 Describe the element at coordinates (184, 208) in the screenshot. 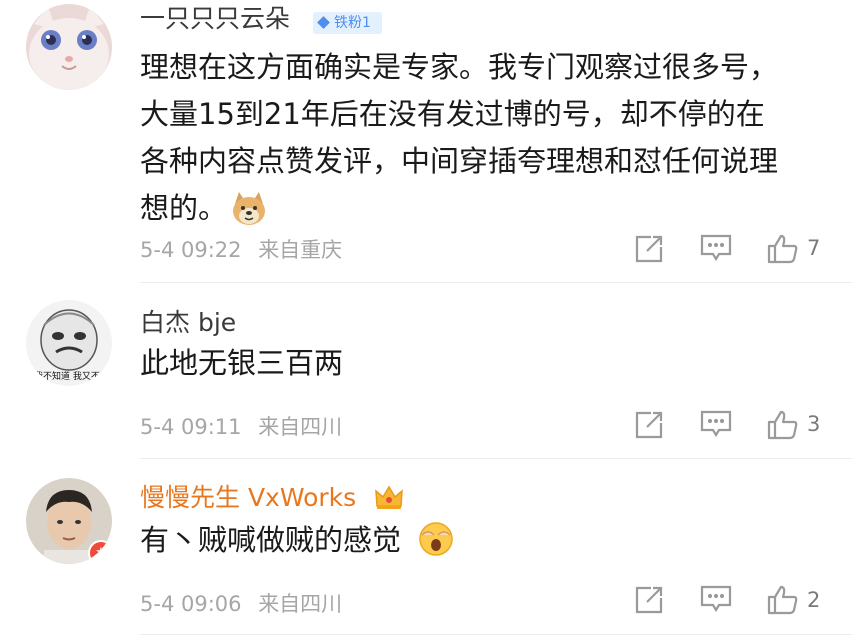

I see `comment-text-line: 想的。` at that location.